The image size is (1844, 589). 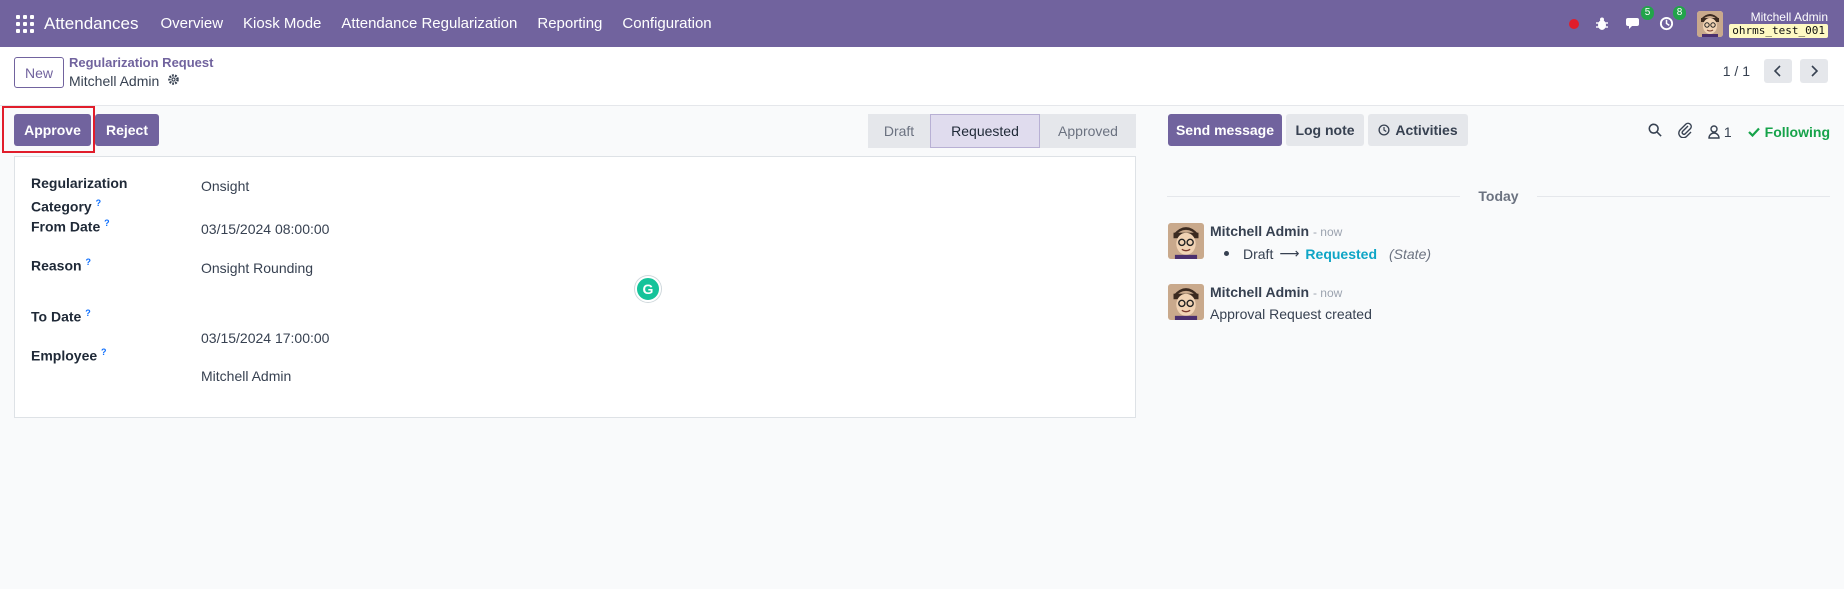 I want to click on regularization-category-label: Regularization Category ?, so click(x=79, y=195).